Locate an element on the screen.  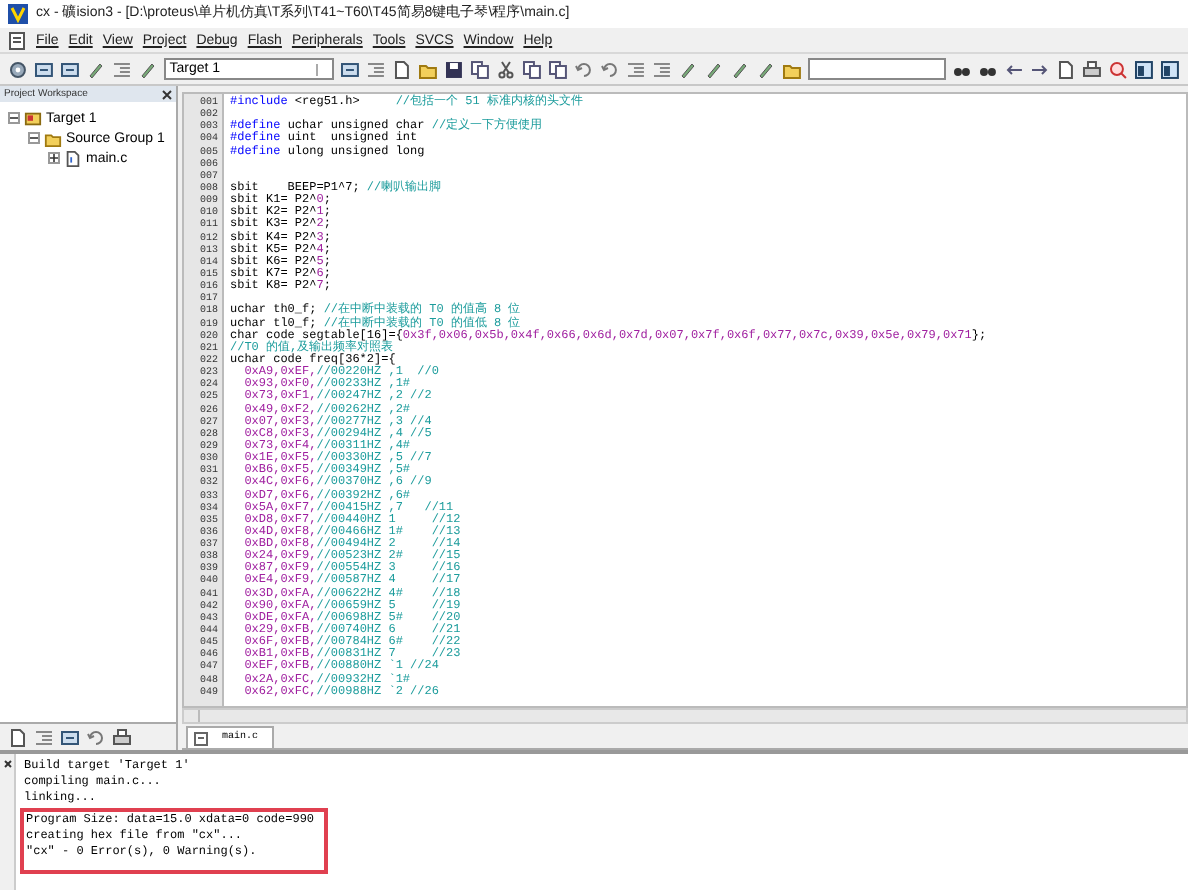
undo-icon is located at coordinates (583, 69).